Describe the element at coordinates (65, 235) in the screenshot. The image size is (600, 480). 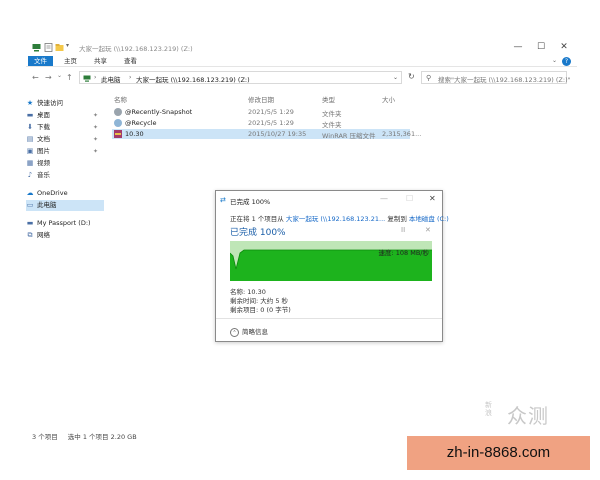
I see `sidebar-item: ⧉ 网络` at that location.